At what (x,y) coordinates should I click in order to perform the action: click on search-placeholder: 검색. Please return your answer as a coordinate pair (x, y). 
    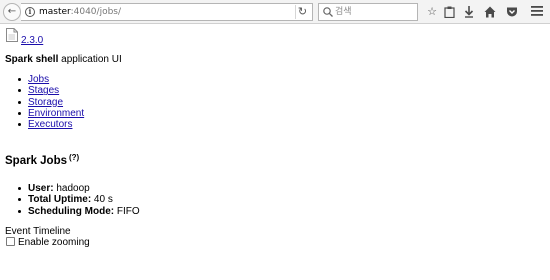
    Looking at the image, I should click on (343, 12).